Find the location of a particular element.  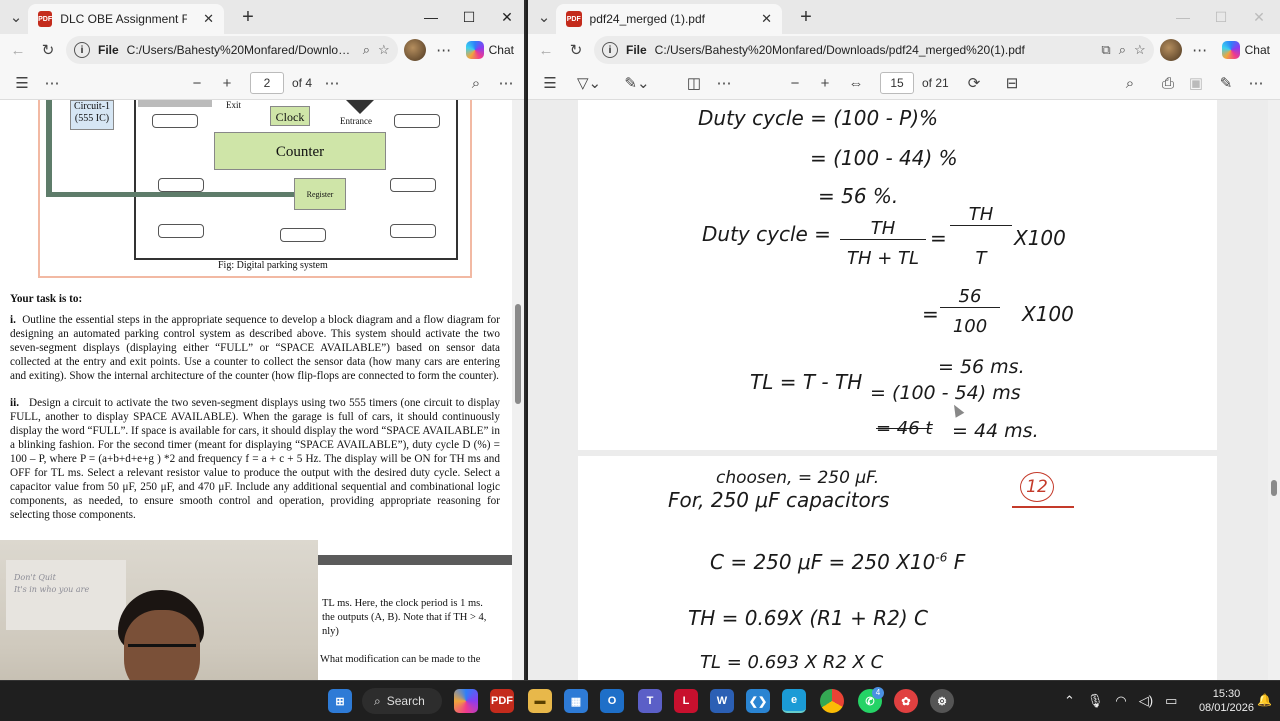

task-heading: Your task is to: is located at coordinates (46, 299).